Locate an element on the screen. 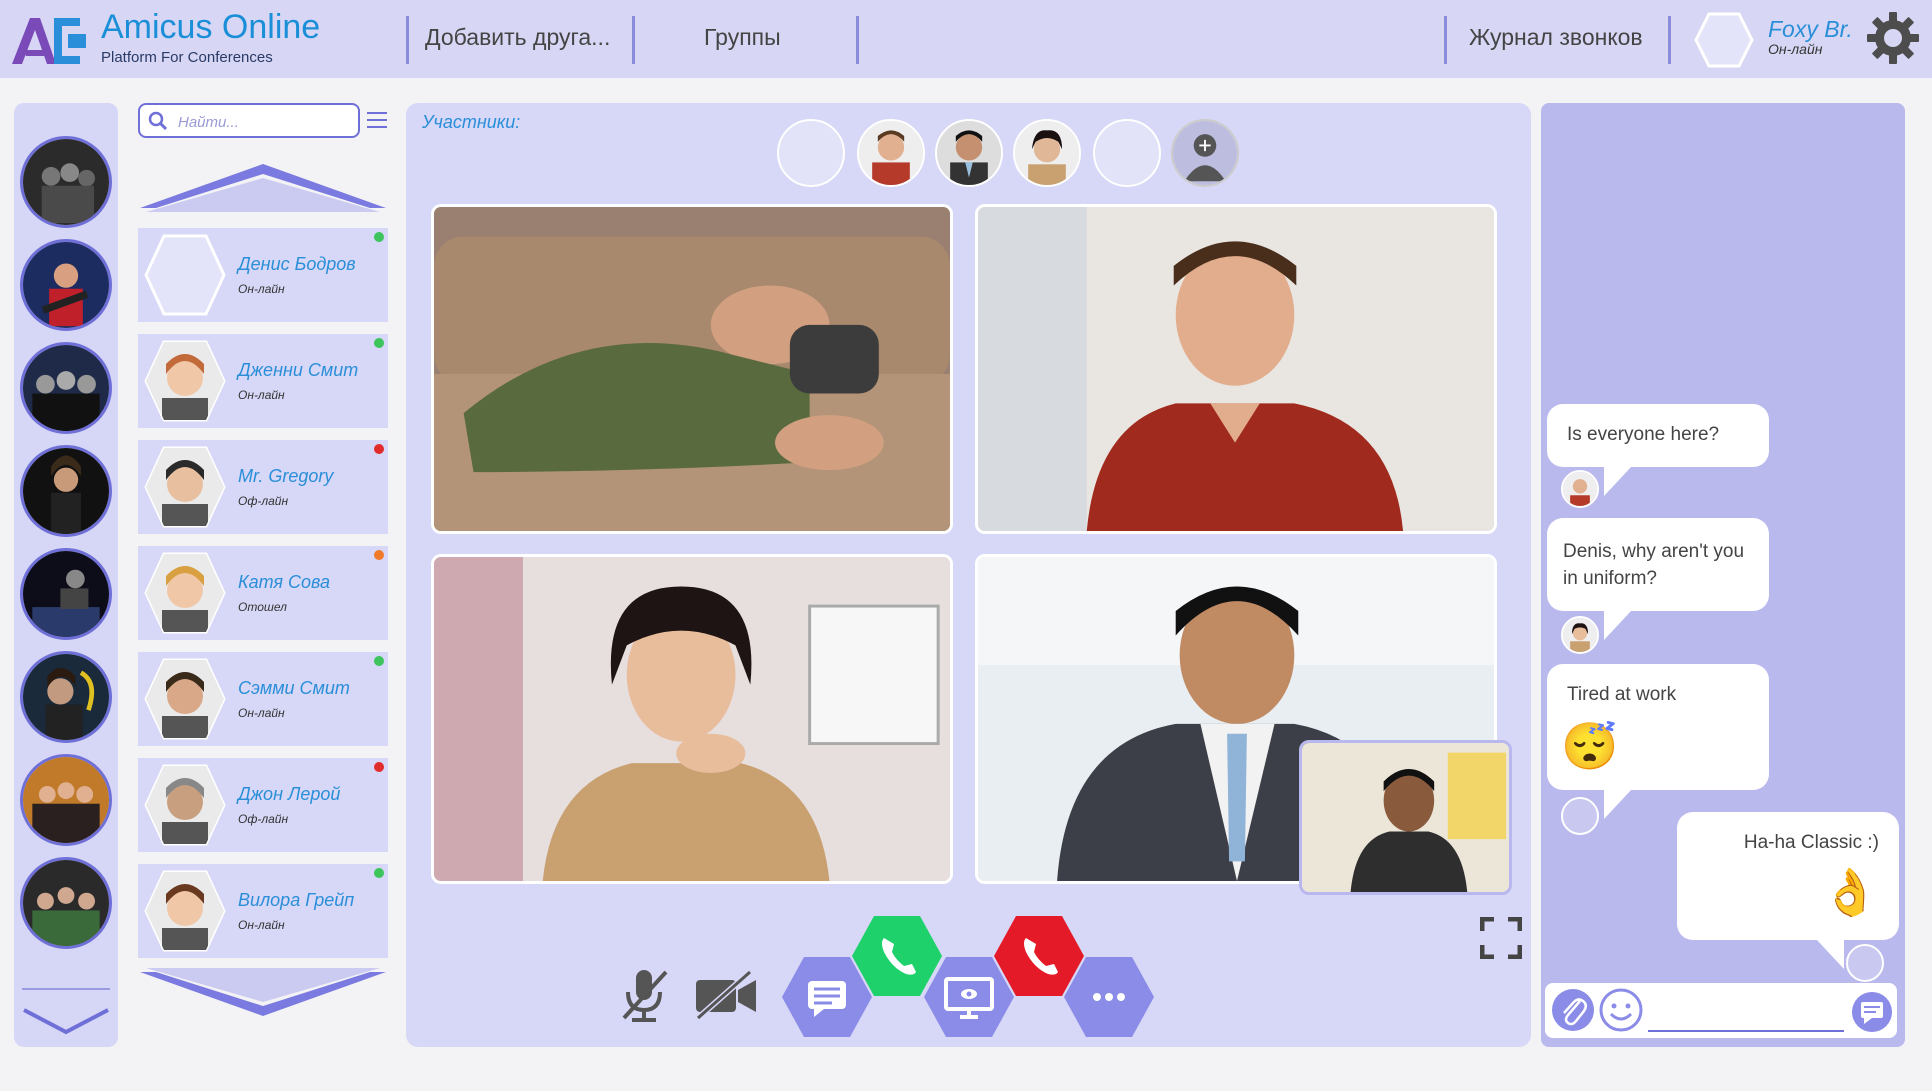 The width and height of the screenshot is (1932, 1091). chat-message-text: Ha-ha Classic :) is located at coordinates (1811, 842).